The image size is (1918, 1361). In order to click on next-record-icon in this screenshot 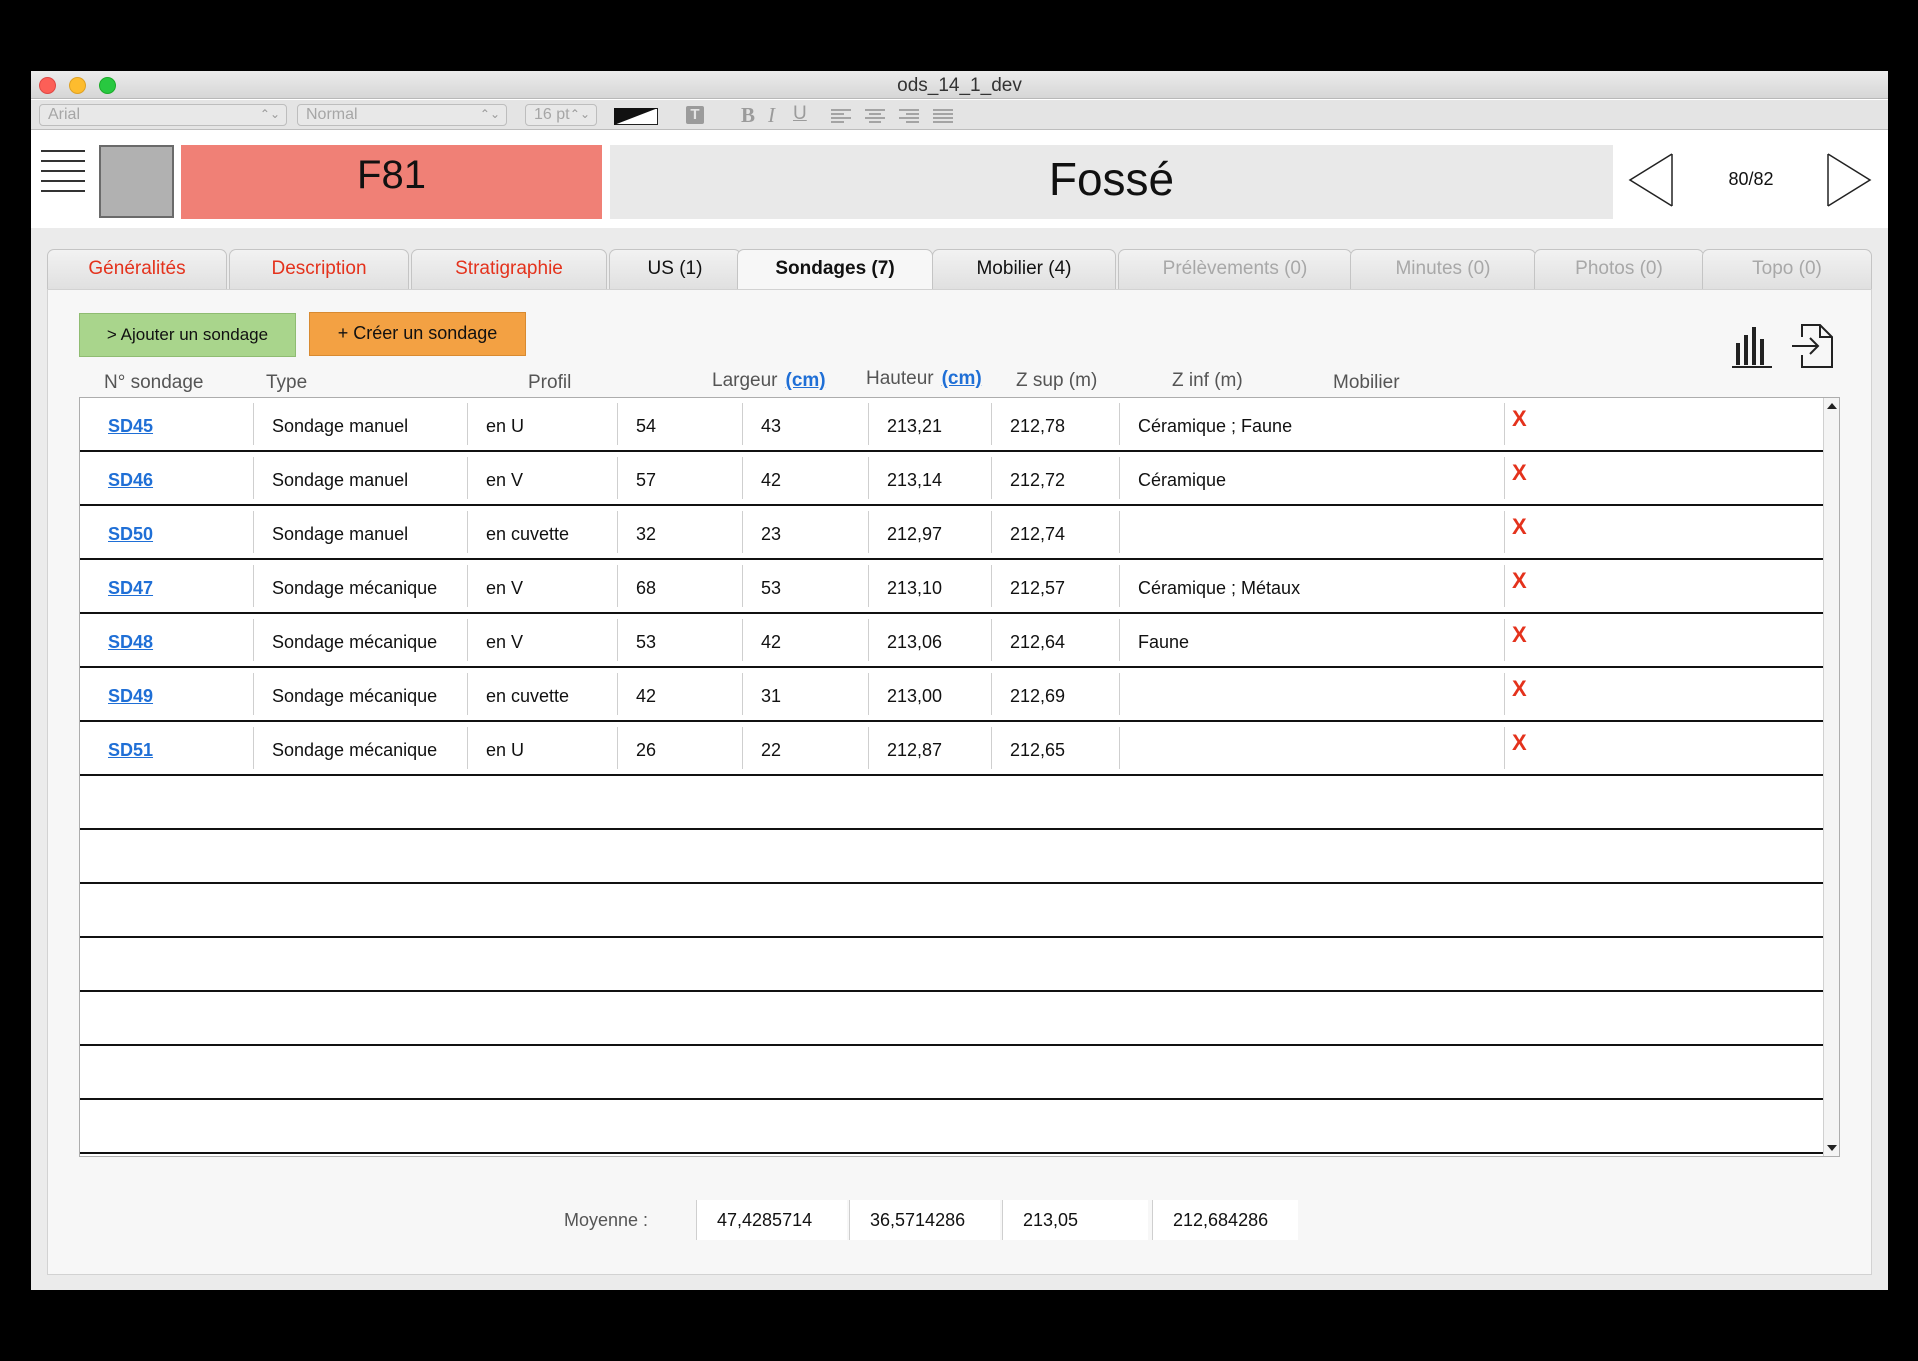, I will do `click(1849, 180)`.